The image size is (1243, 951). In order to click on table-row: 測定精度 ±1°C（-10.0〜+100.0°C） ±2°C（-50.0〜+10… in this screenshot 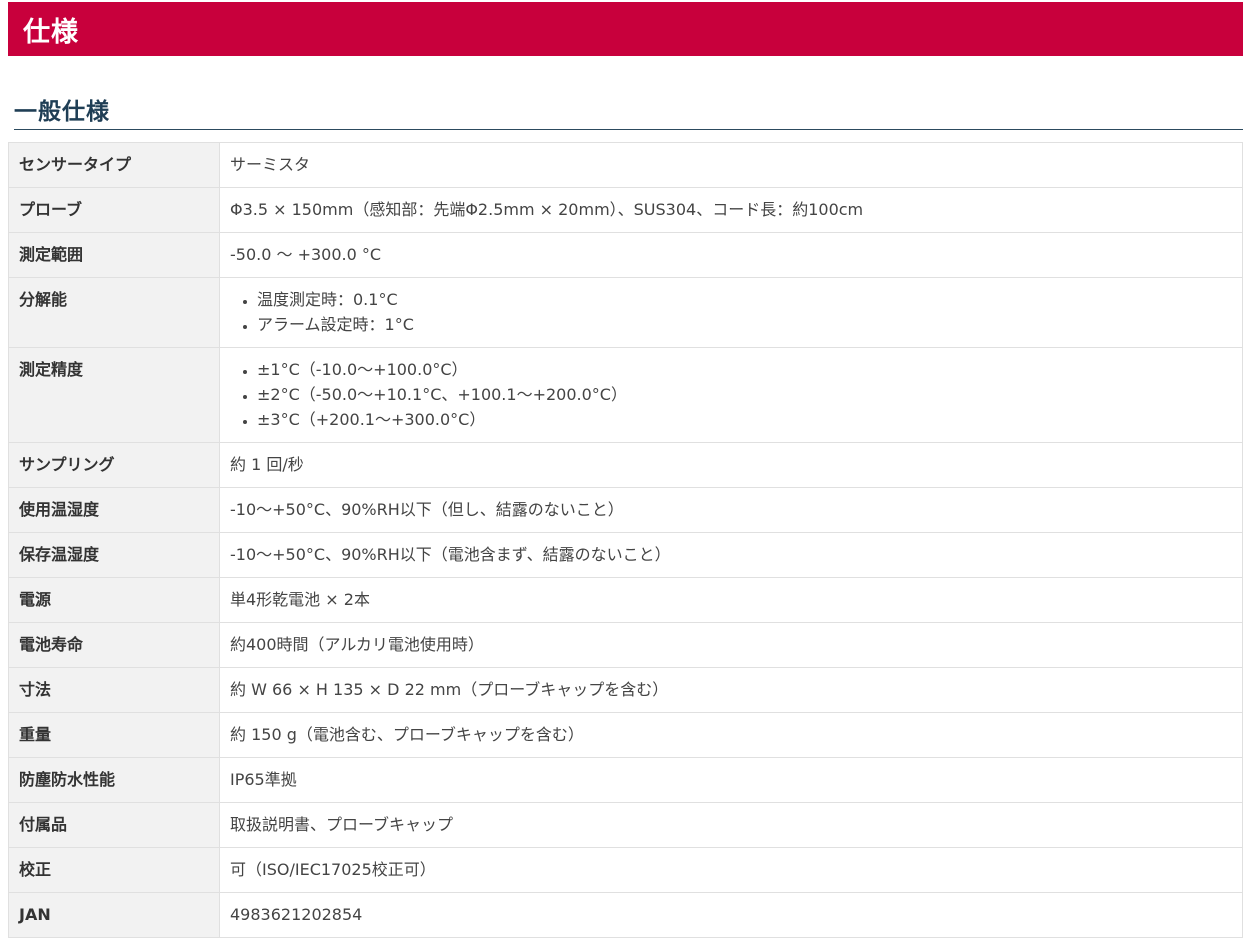, I will do `click(625, 395)`.